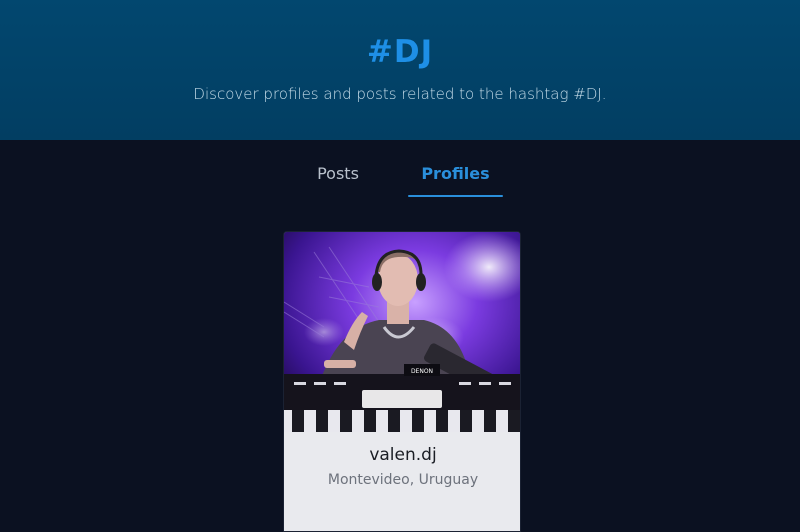  I want to click on tab-bar: Posts Profiles, so click(400, 175).